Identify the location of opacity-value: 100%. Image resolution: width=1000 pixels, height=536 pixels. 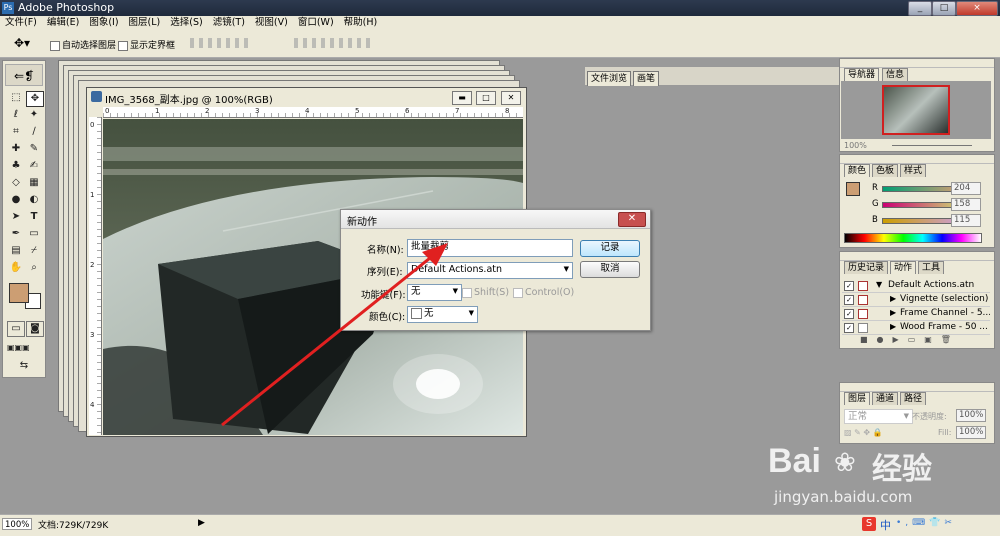
(971, 415).